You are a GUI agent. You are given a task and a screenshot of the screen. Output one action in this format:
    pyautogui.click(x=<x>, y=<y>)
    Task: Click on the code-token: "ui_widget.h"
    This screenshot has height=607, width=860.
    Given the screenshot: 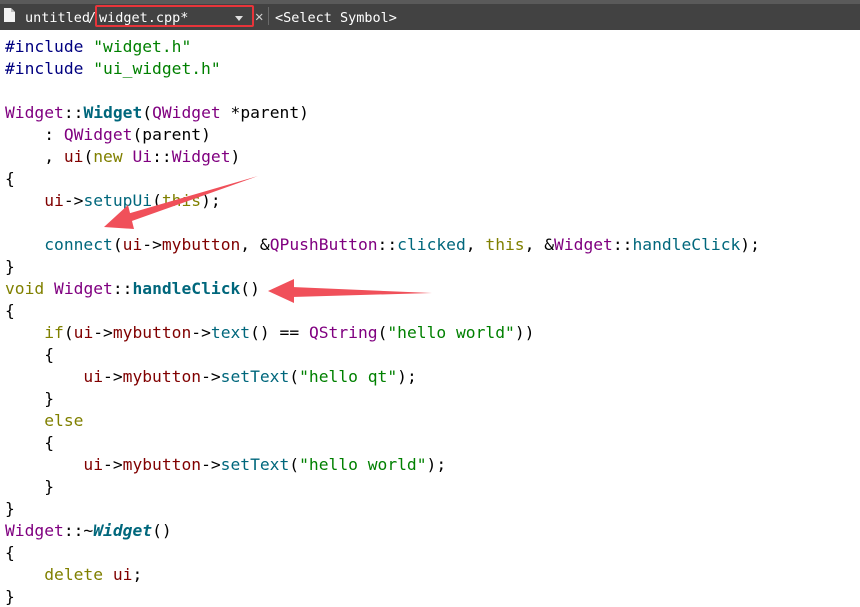 What is the action you would take?
    pyautogui.click(x=157, y=68)
    